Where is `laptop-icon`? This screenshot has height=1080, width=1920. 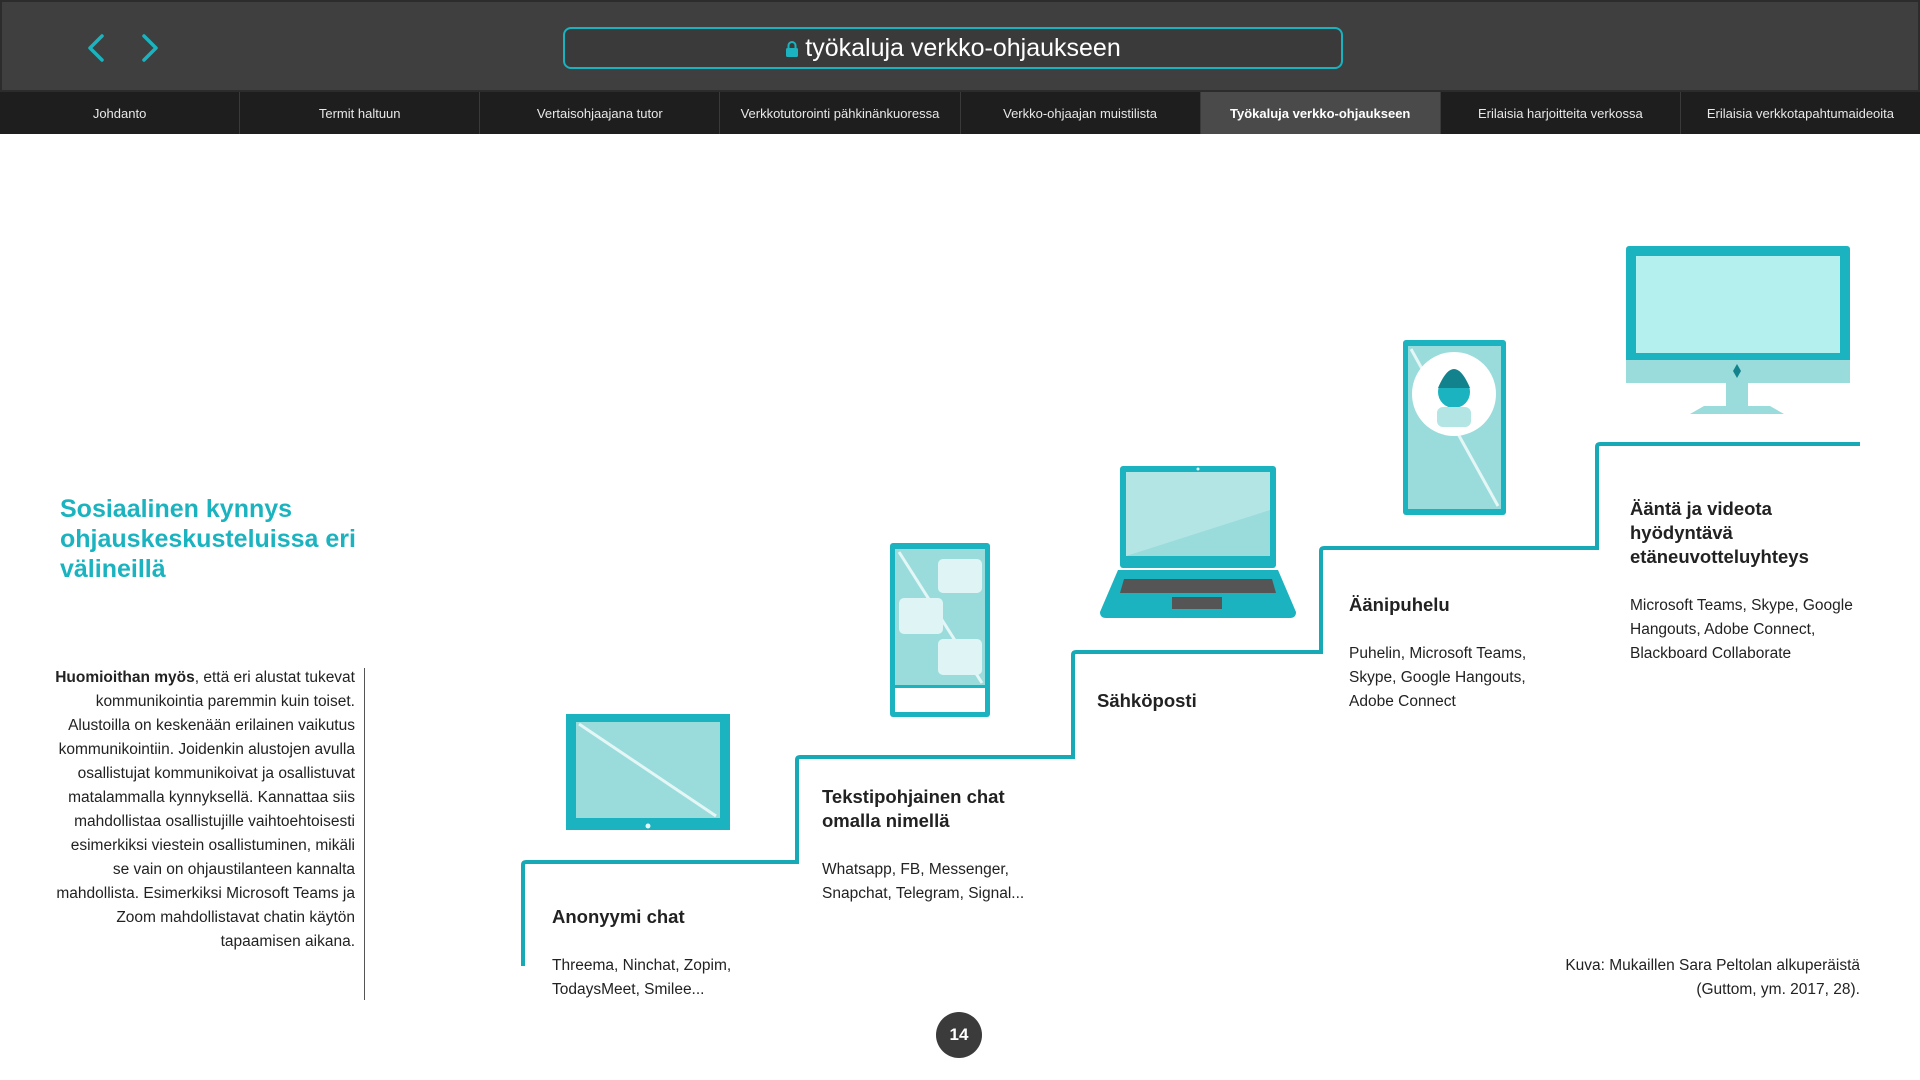 laptop-icon is located at coordinates (1198, 542).